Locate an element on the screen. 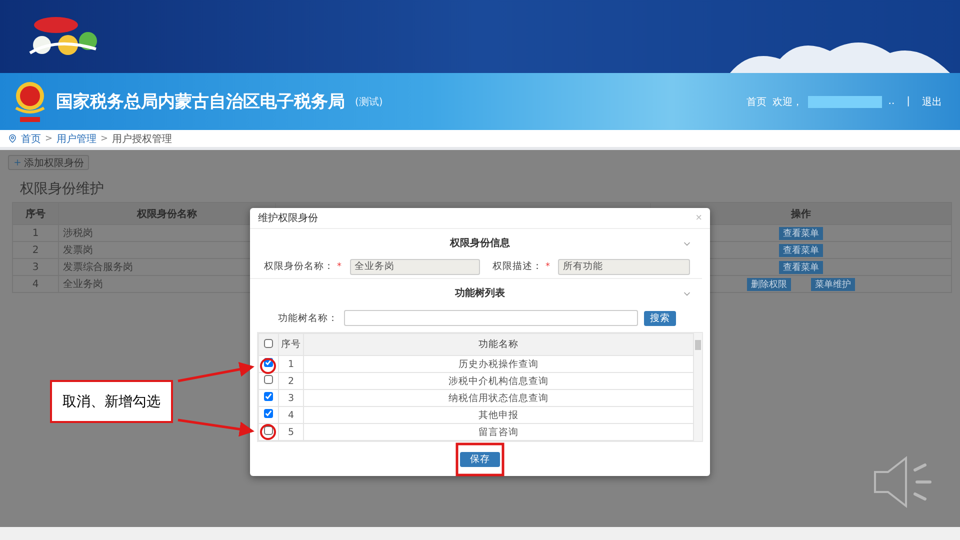  add-role-button: 添加权限身份 is located at coordinates (48, 162).